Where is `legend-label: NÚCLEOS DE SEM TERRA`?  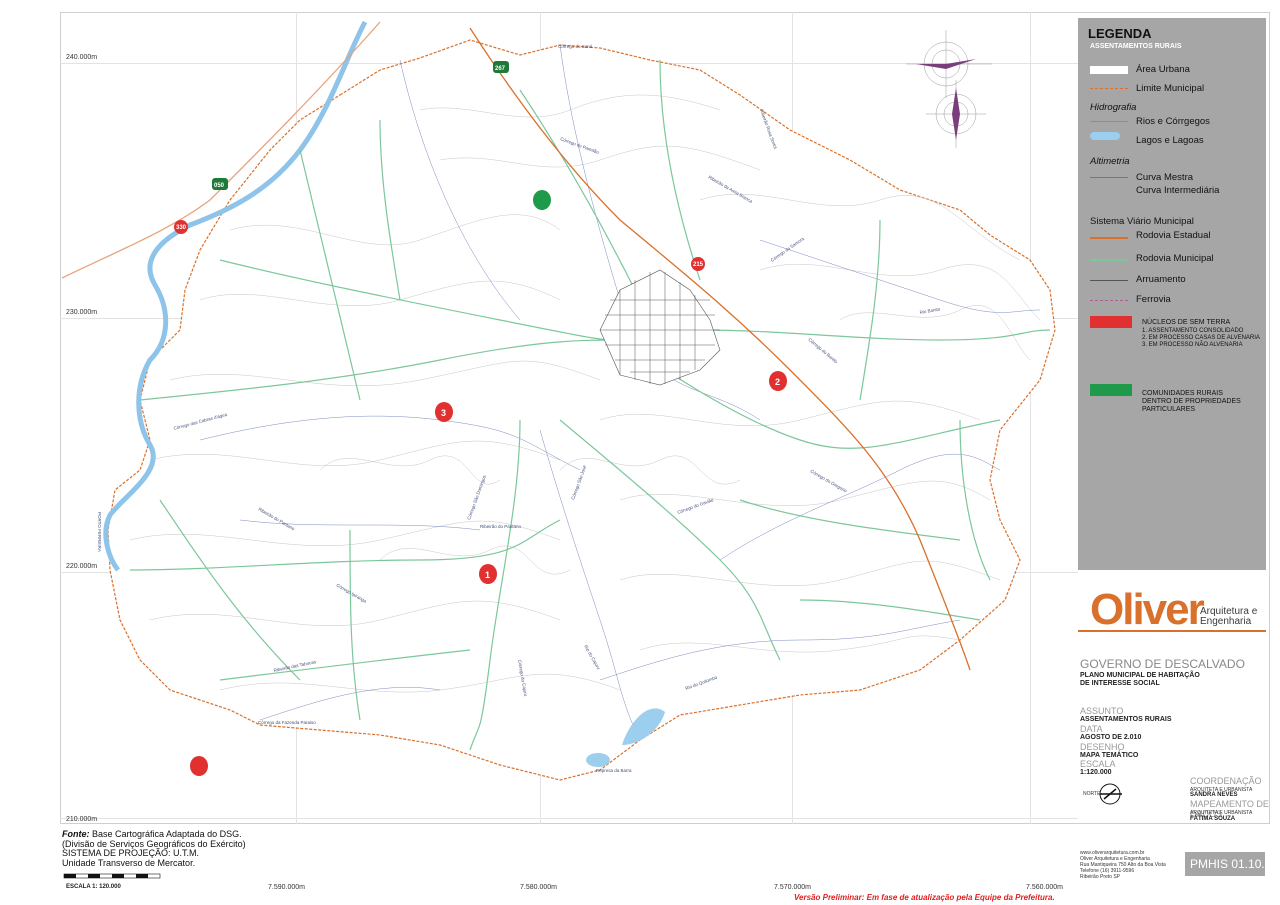
legend-label: NÚCLEOS DE SEM TERRA is located at coordinates (1186, 322).